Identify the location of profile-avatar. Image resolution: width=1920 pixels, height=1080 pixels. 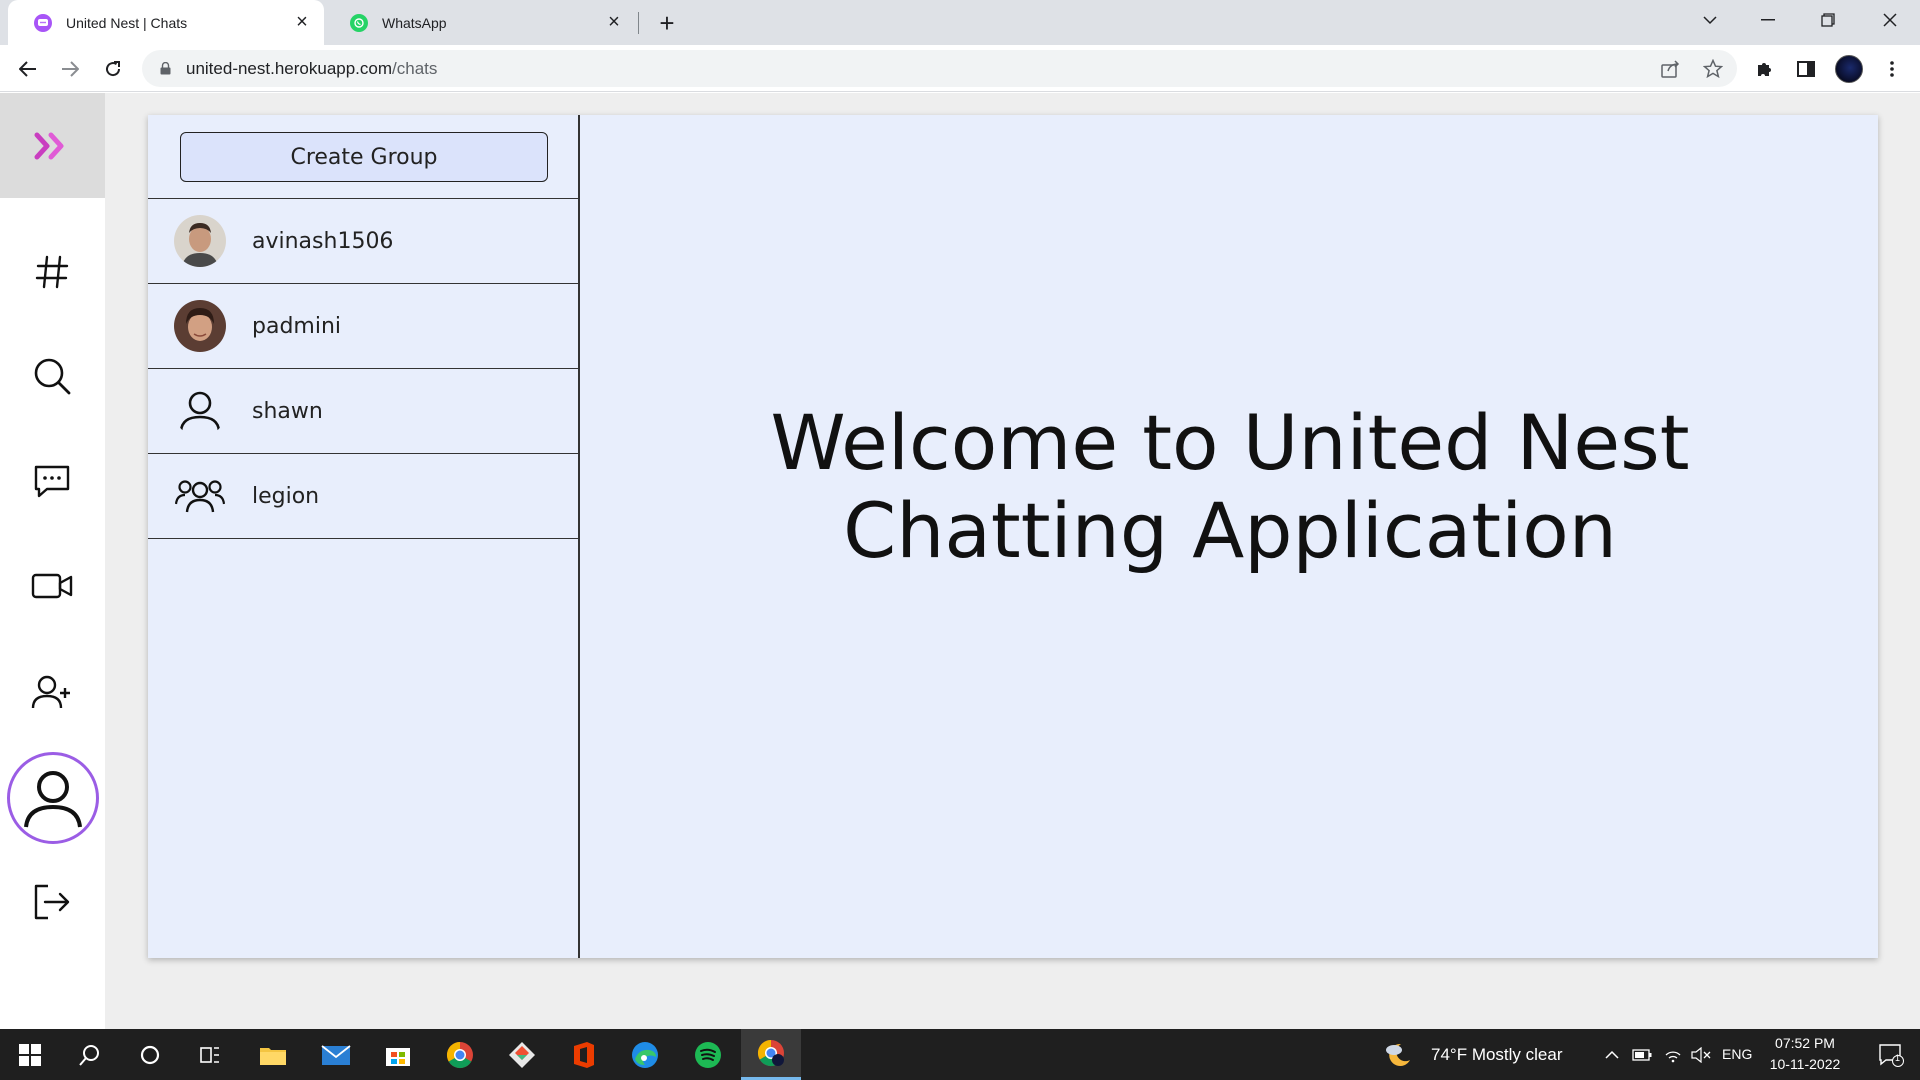
(1849, 69).